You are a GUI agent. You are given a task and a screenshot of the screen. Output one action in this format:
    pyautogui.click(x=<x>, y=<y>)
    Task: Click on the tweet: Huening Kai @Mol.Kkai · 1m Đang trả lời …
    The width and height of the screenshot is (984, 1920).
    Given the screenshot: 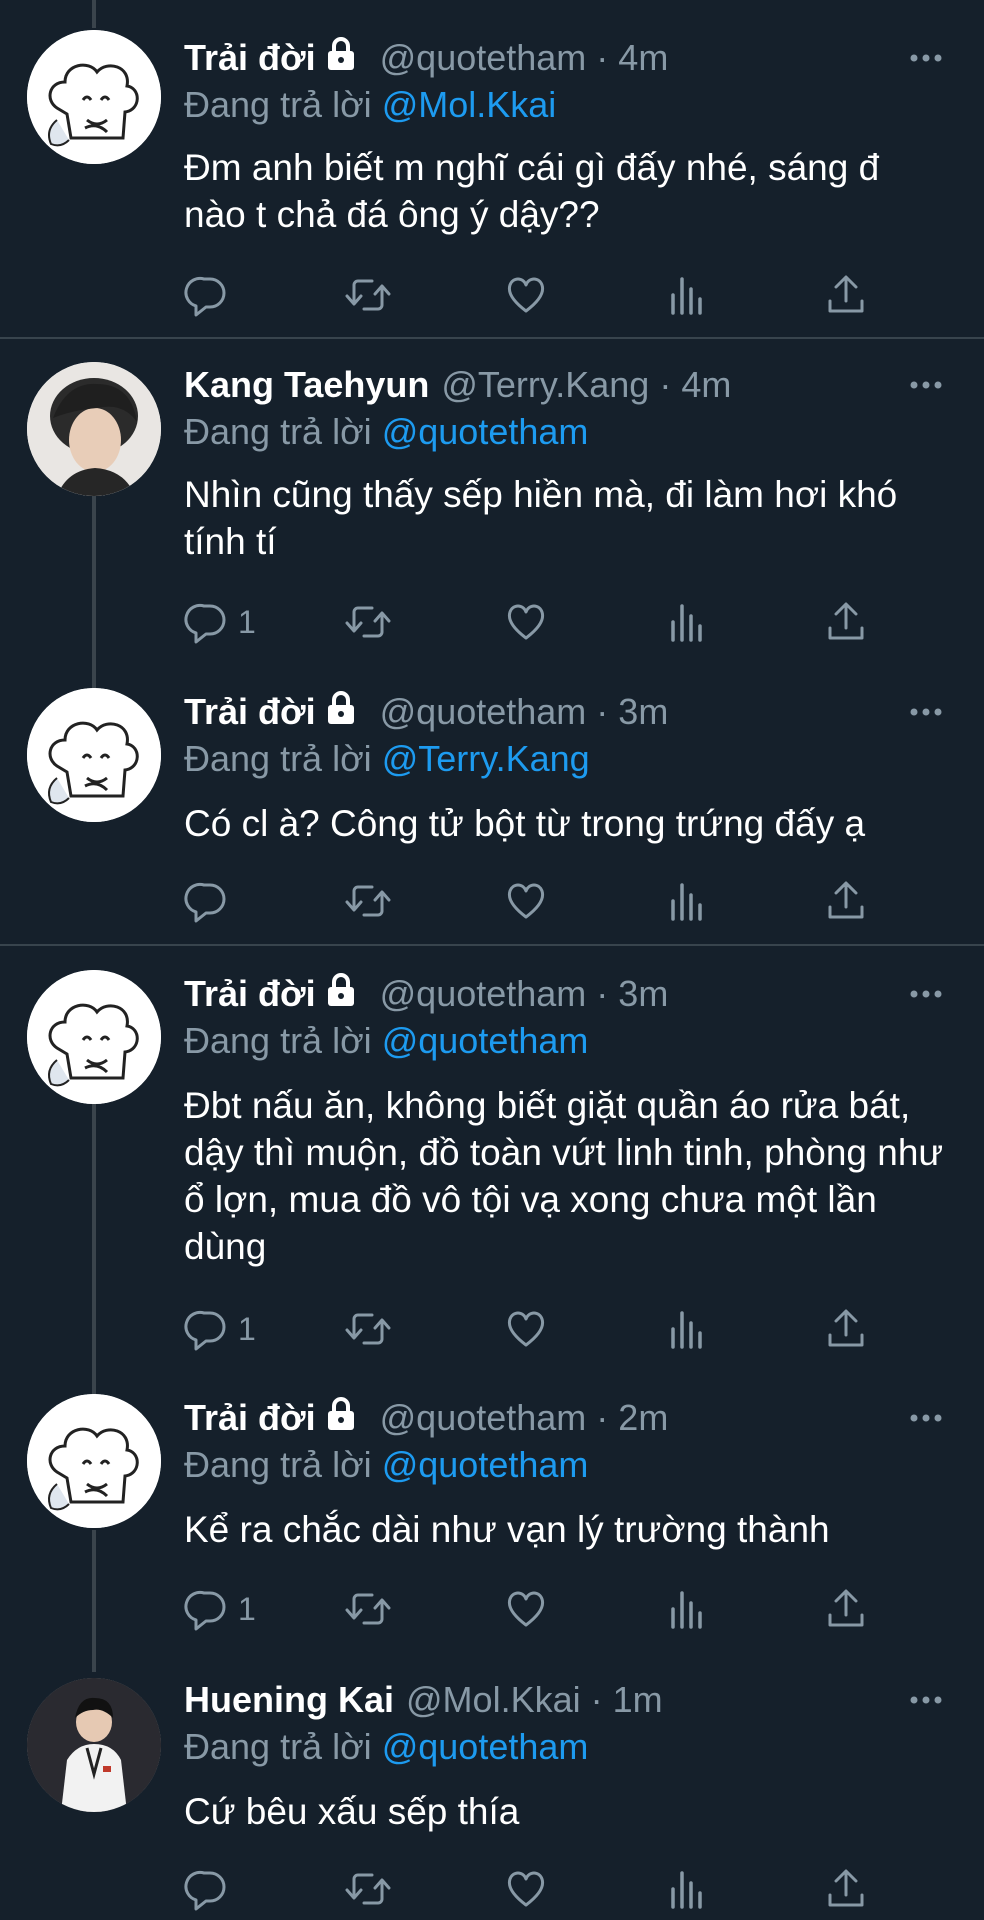 What is the action you would take?
    pyautogui.click(x=492, y=1785)
    